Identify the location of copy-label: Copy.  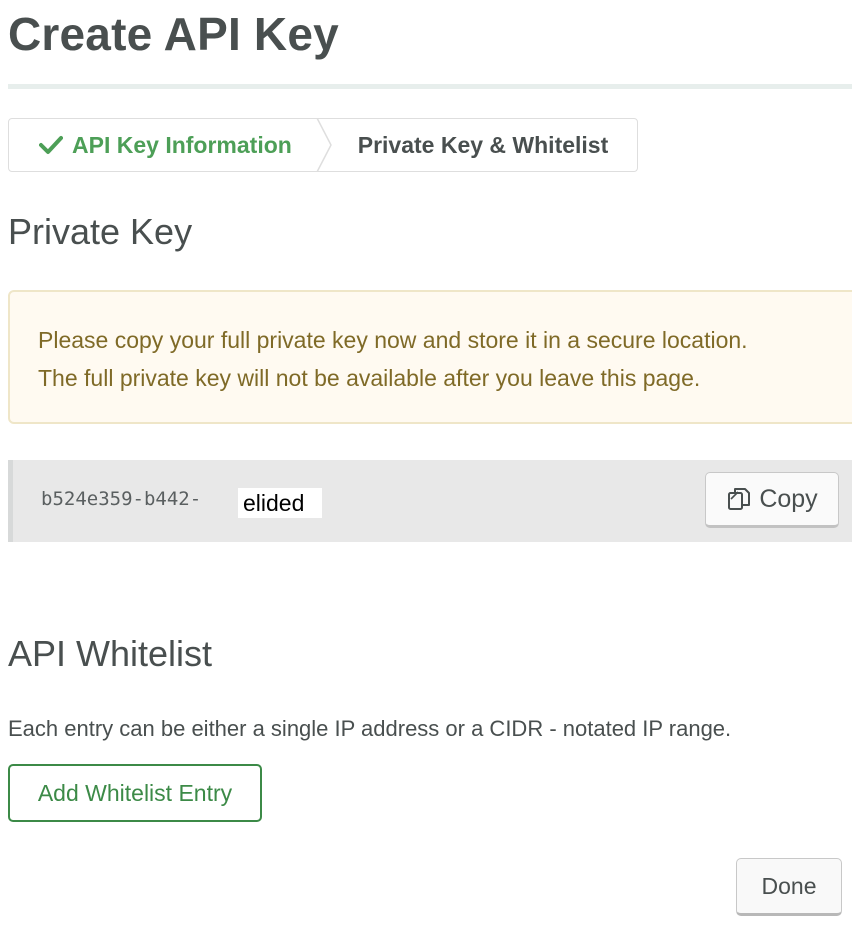
(788, 498).